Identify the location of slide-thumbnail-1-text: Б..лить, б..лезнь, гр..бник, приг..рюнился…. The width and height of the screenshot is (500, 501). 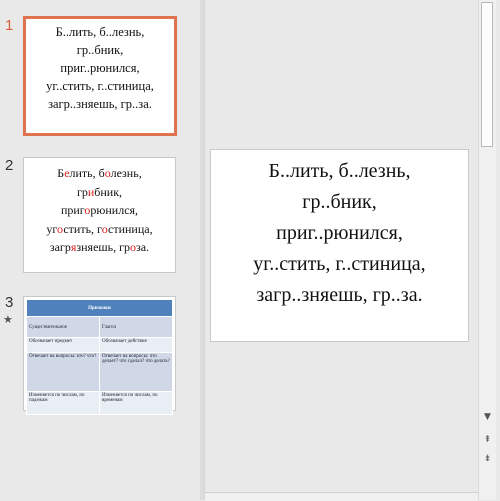
(100, 68).